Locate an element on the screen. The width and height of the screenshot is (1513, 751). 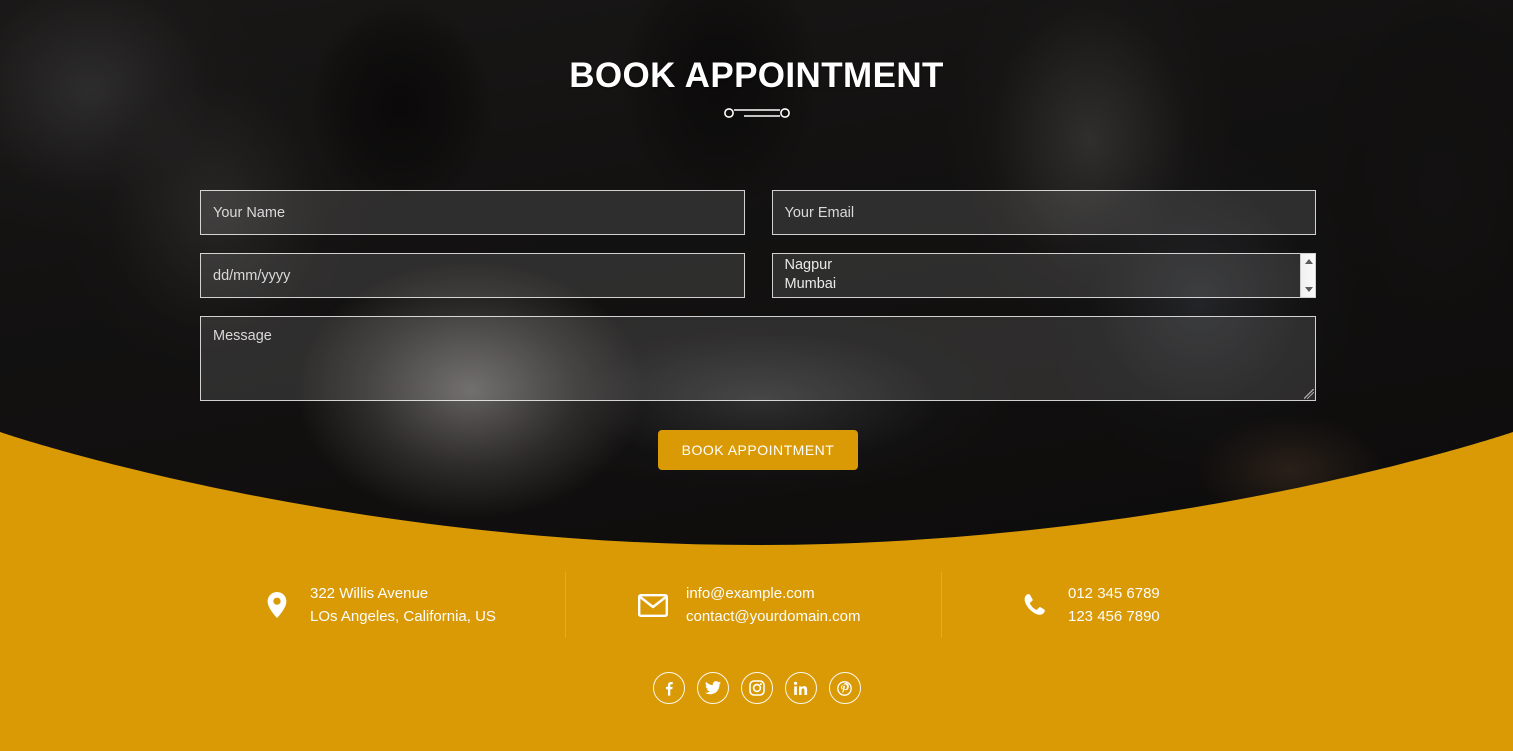
scroll-up-arrow-icon is located at coordinates (1308, 261).